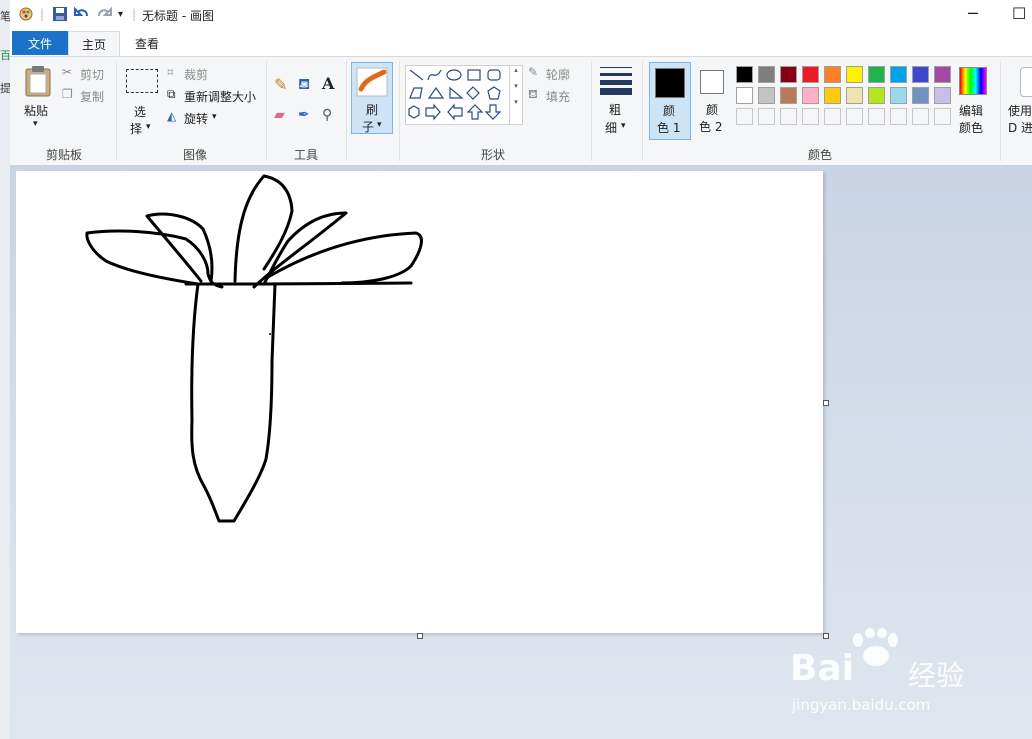 This screenshot has height=739, width=1032. Describe the element at coordinates (142, 100) in the screenshot. I see `select-button: 选 择 ▾` at that location.